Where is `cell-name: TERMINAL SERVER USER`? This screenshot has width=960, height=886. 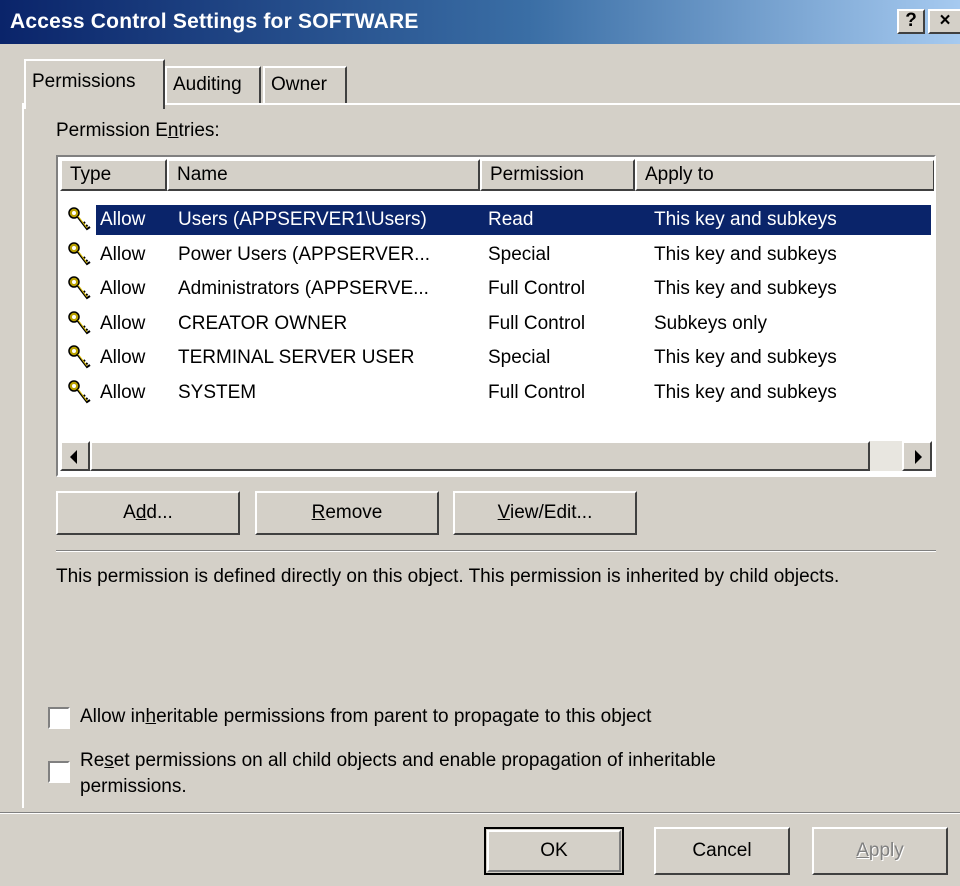 cell-name: TERMINAL SERVER USER is located at coordinates (296, 357).